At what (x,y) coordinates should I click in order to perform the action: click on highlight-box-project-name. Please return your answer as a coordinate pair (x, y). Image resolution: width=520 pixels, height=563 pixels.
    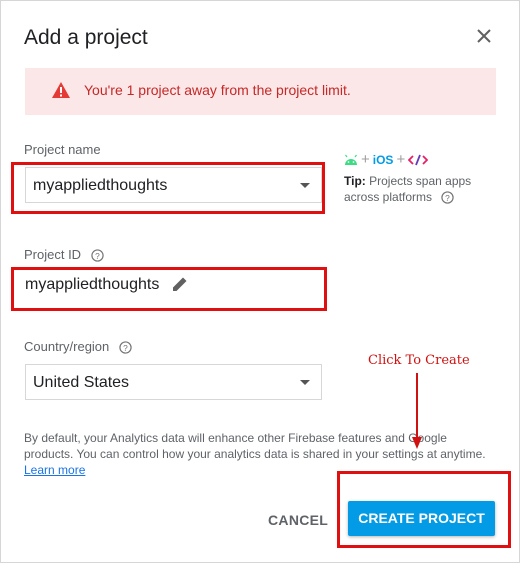
    Looking at the image, I should click on (168, 188).